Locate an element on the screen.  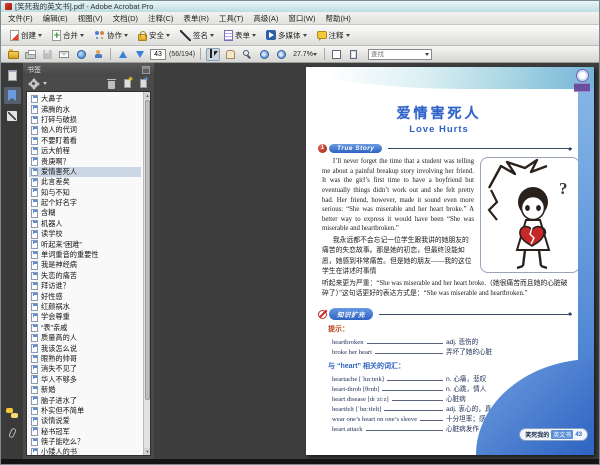
bookmark-item: 筷子能吃么？ is located at coordinates (85, 442).